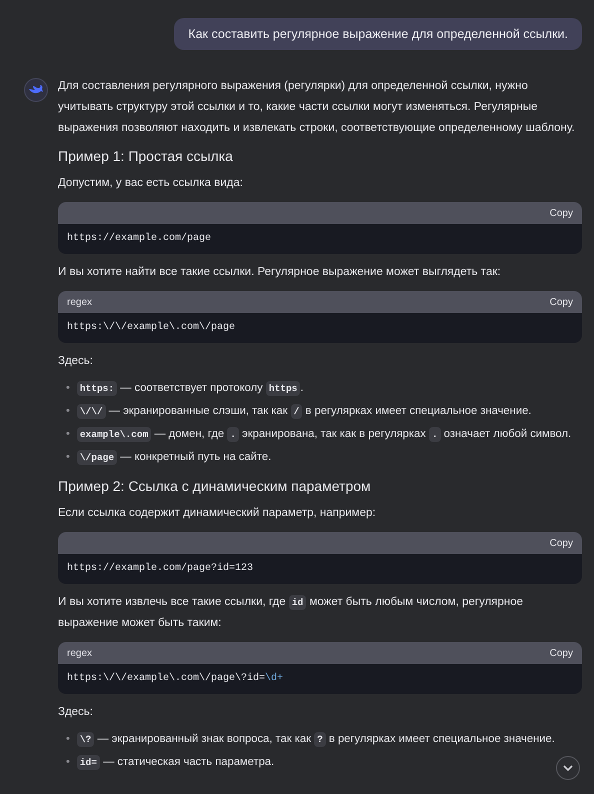 The height and width of the screenshot is (794, 594). I want to click on section-heading: Пример 2: Ссылка с динамическим параметром, so click(215, 486).